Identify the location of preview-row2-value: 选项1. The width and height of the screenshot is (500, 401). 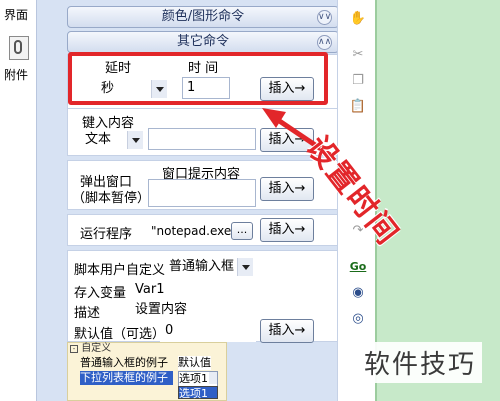
(193, 378).